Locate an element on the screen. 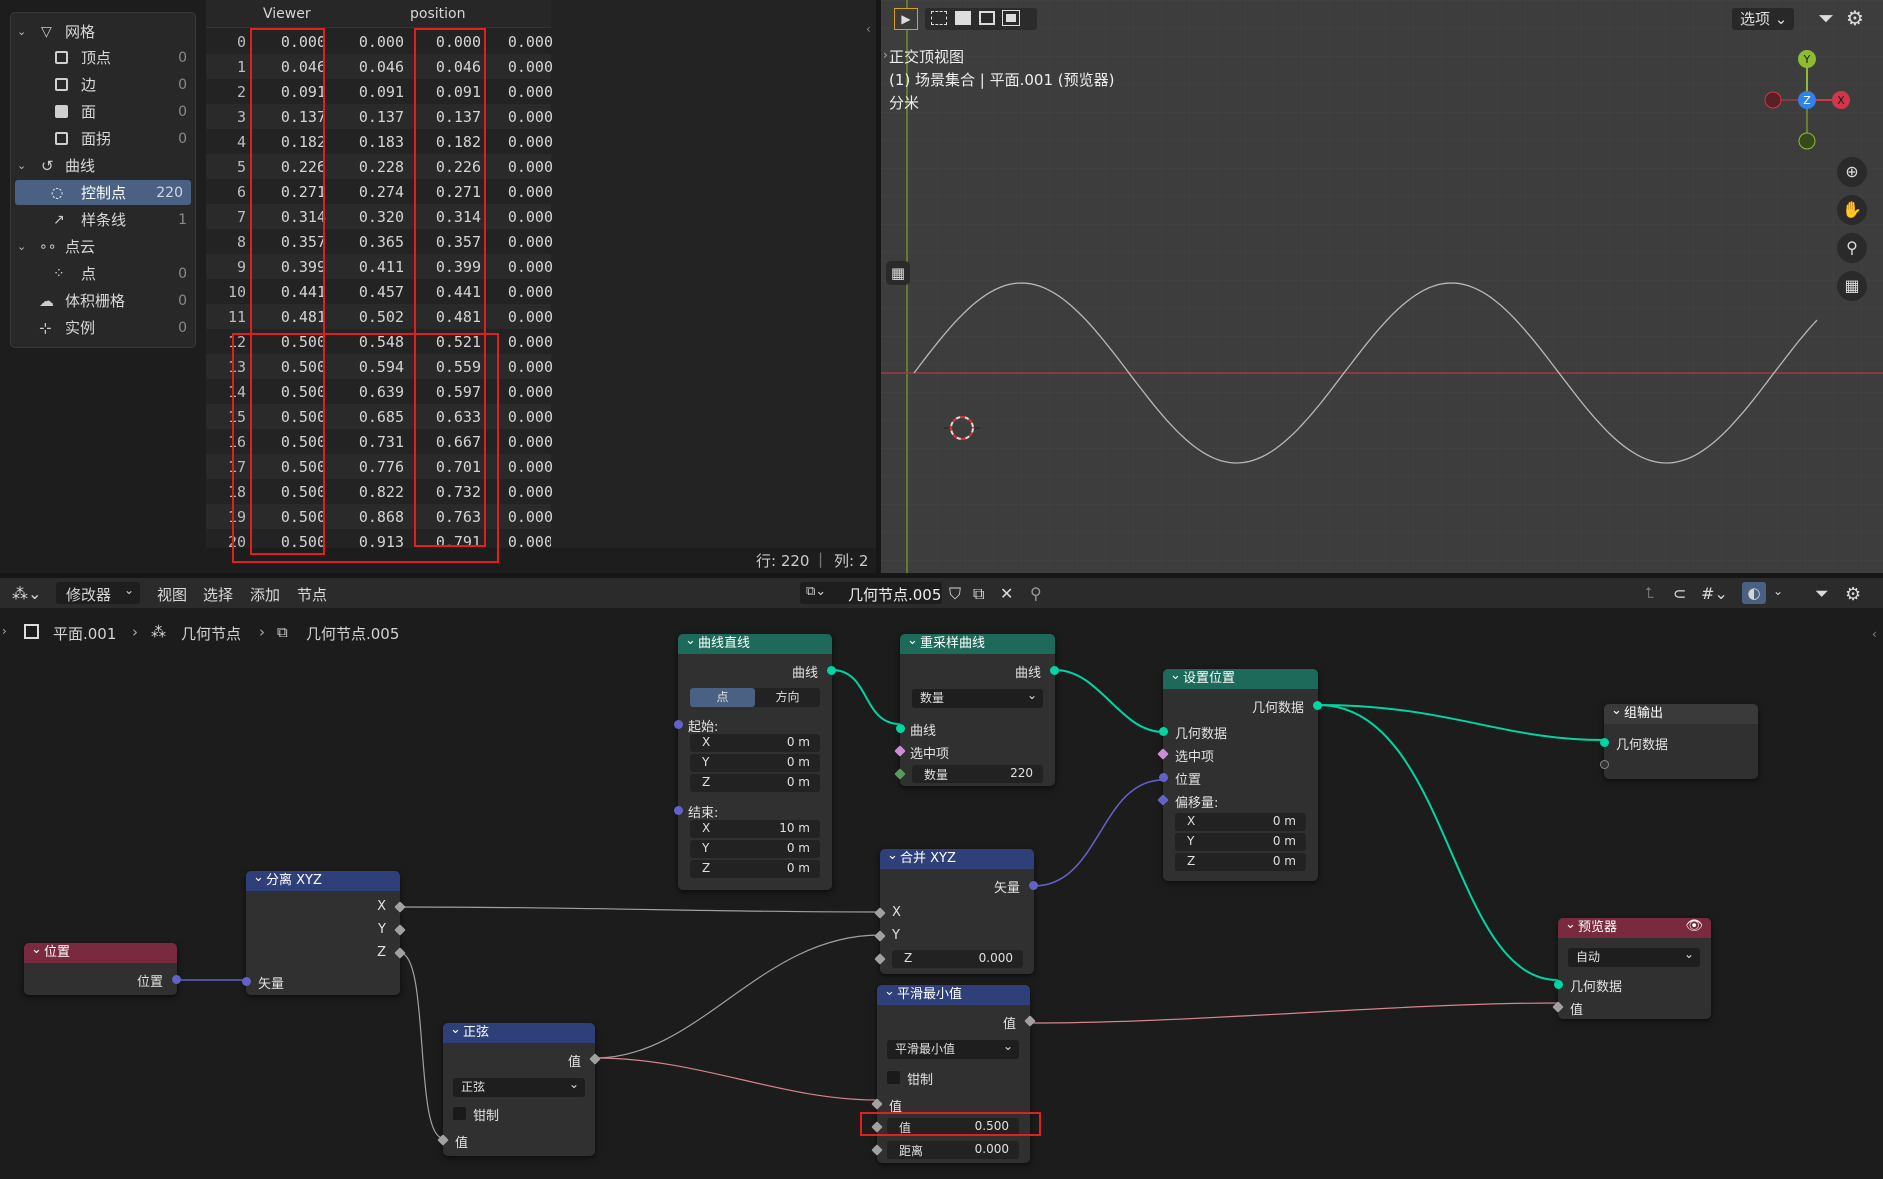 The height and width of the screenshot is (1179, 1883). table-row: 5 0.226 0.228 0.226 0.000 is located at coordinates (379, 166).